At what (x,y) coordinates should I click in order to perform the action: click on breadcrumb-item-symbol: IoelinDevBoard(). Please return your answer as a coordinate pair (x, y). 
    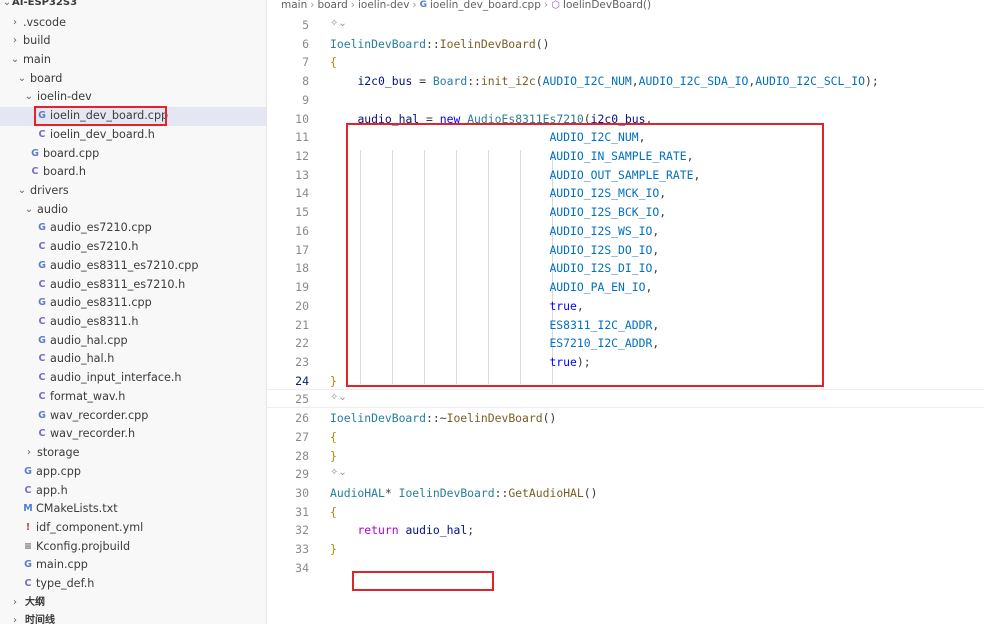
    Looking at the image, I should click on (607, 5).